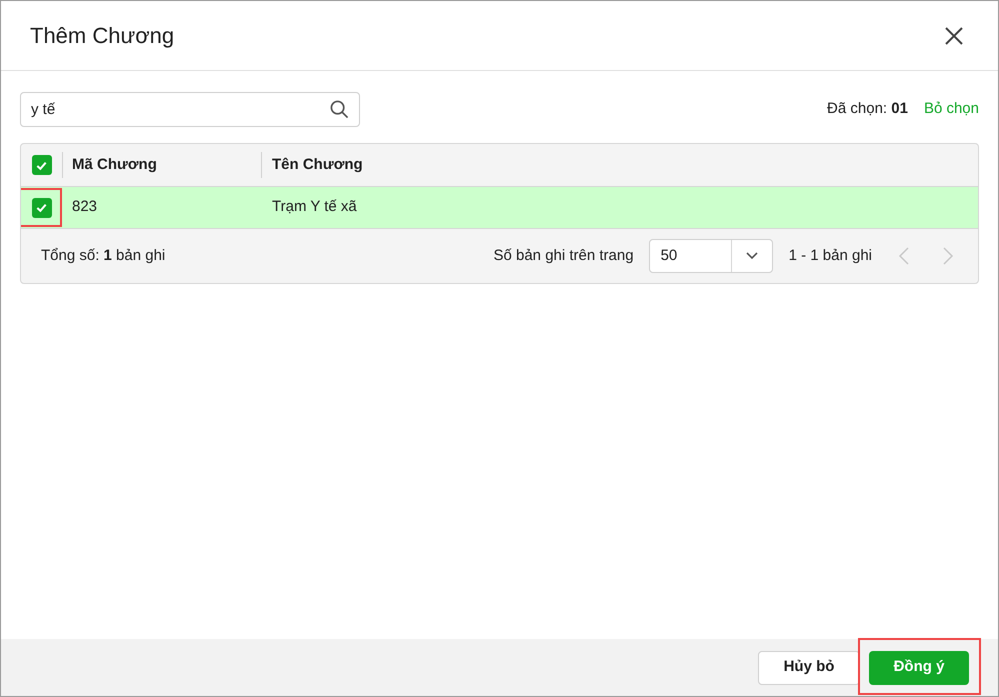 The width and height of the screenshot is (999, 697). I want to click on close-icon, so click(954, 35).